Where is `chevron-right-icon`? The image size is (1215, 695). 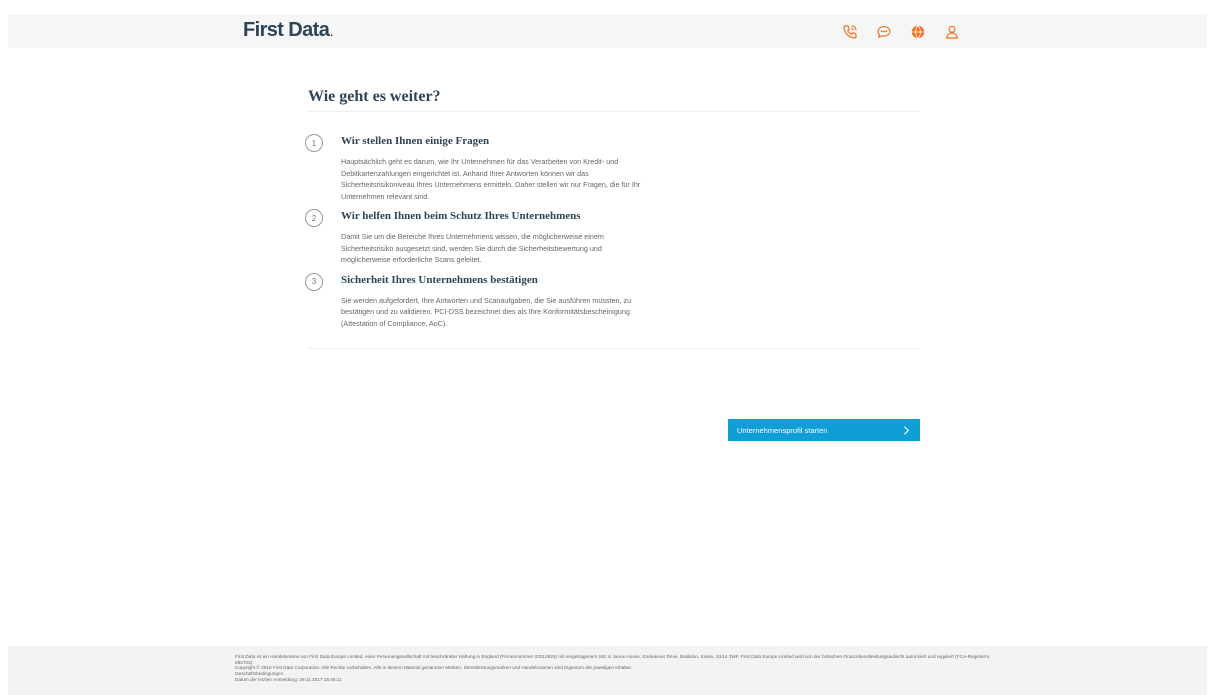
chevron-right-icon is located at coordinates (906, 430).